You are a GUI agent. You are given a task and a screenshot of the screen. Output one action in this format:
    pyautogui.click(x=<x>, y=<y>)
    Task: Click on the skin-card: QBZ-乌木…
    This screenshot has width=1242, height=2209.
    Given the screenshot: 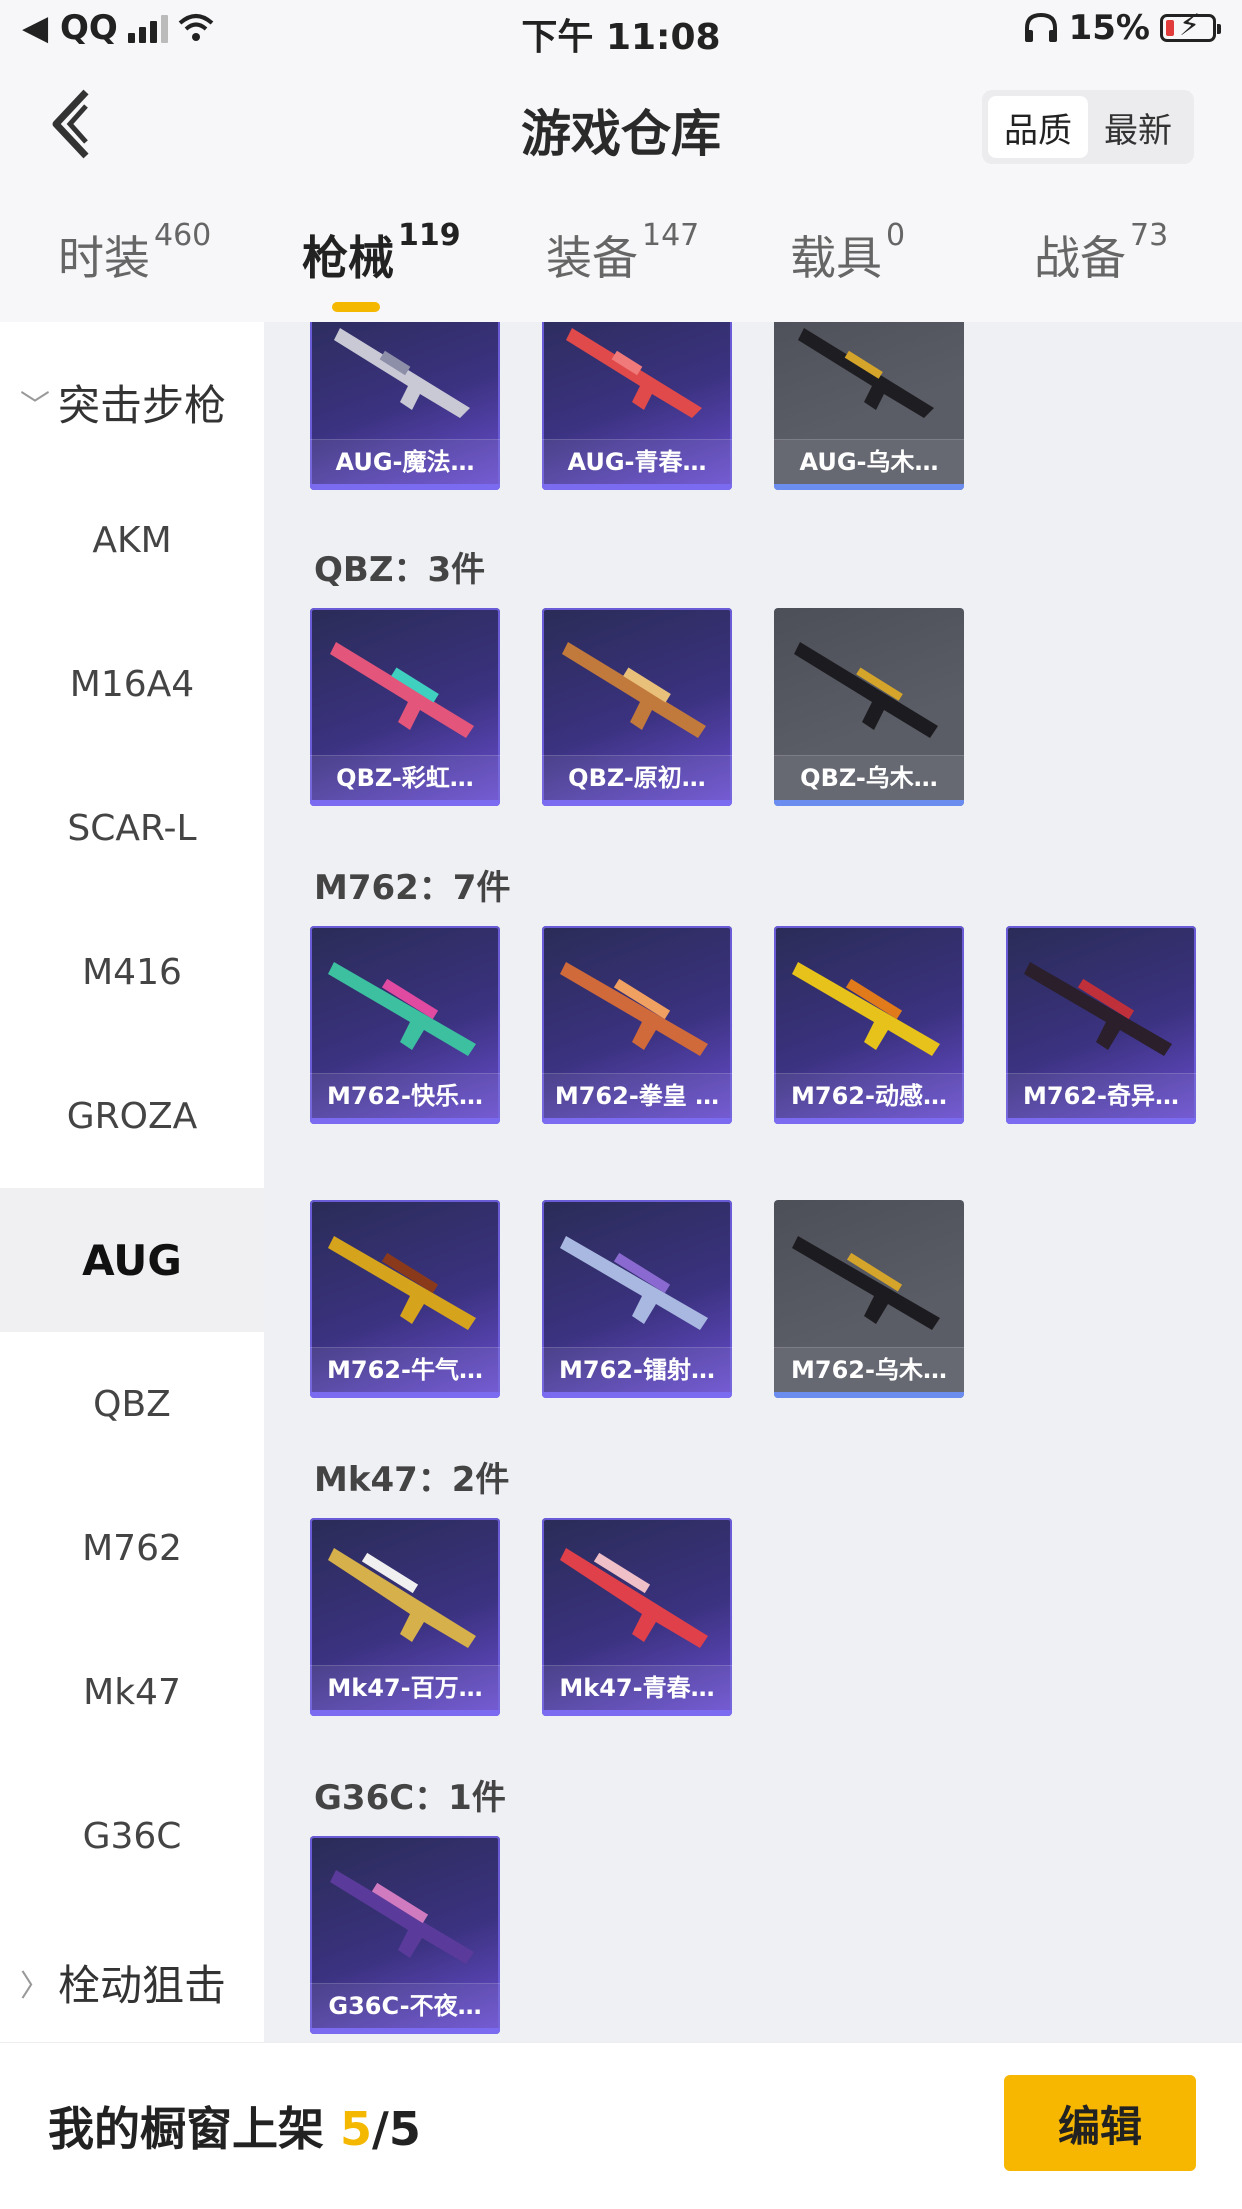 What is the action you would take?
    pyautogui.click(x=869, y=707)
    